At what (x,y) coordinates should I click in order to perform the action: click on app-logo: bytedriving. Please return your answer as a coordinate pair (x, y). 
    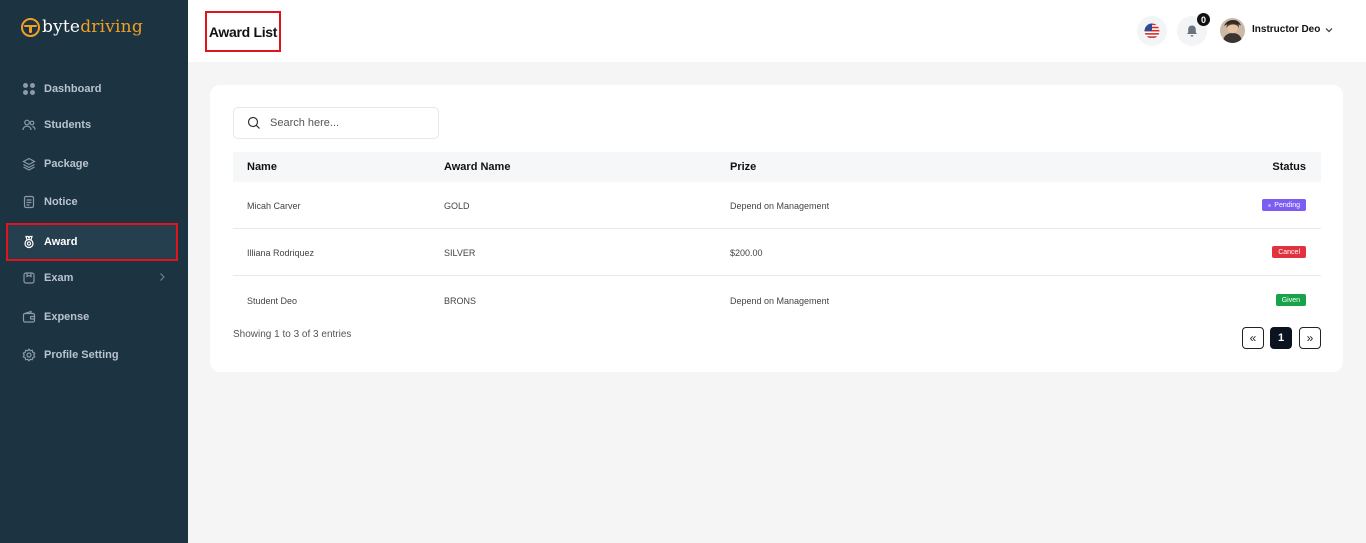
    Looking at the image, I should click on (82, 27).